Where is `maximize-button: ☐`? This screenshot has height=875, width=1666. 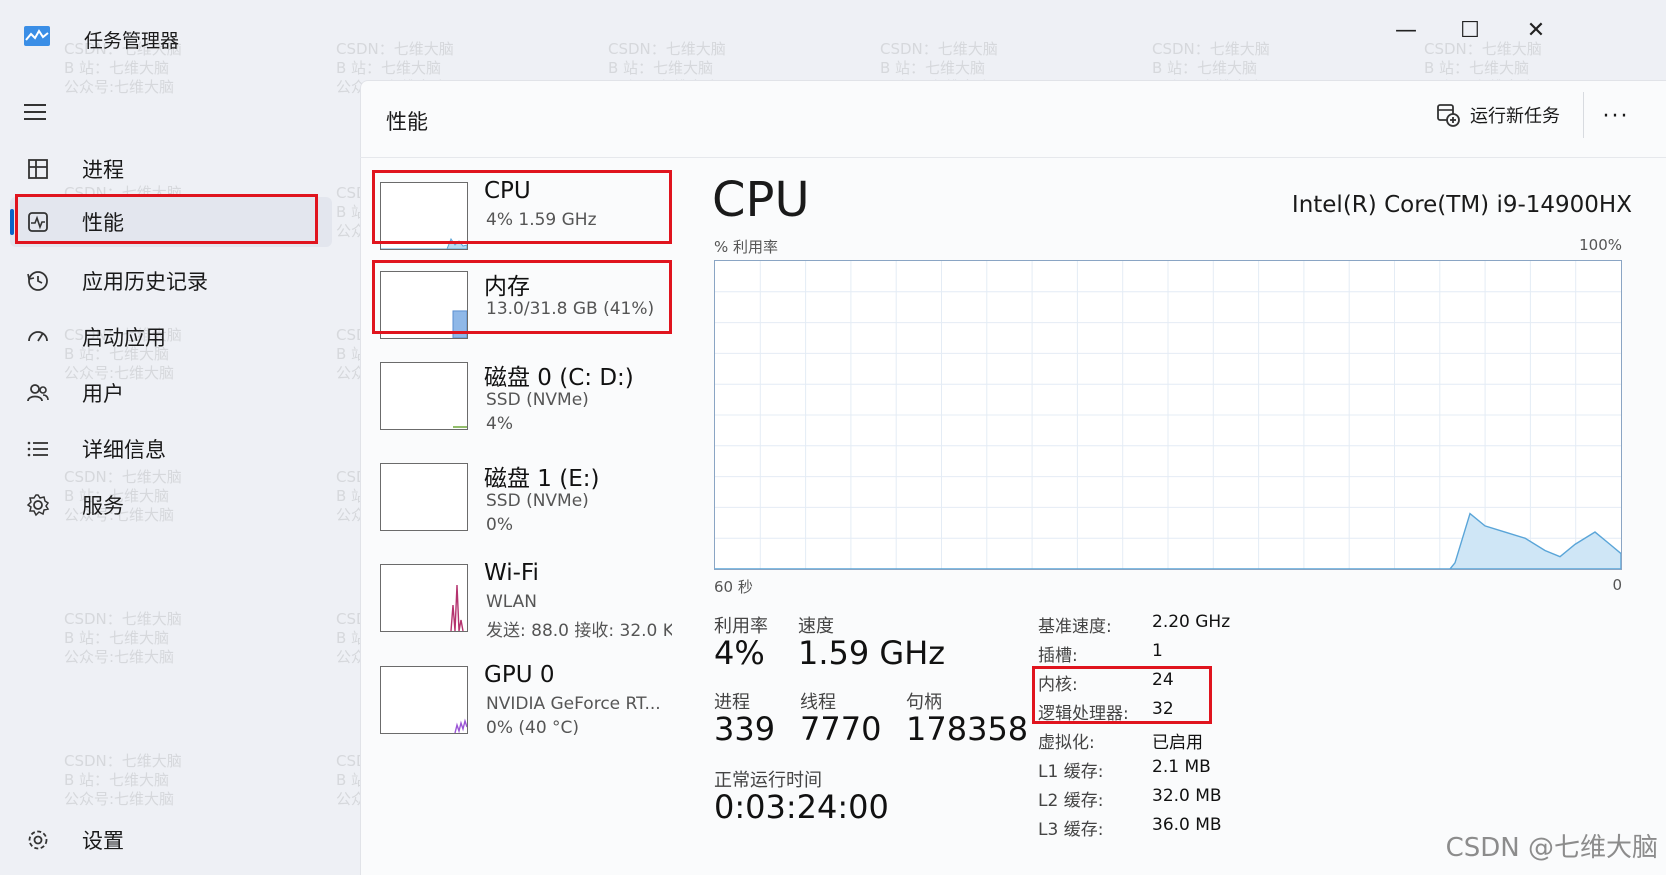
maximize-button: ☐ is located at coordinates (1470, 30).